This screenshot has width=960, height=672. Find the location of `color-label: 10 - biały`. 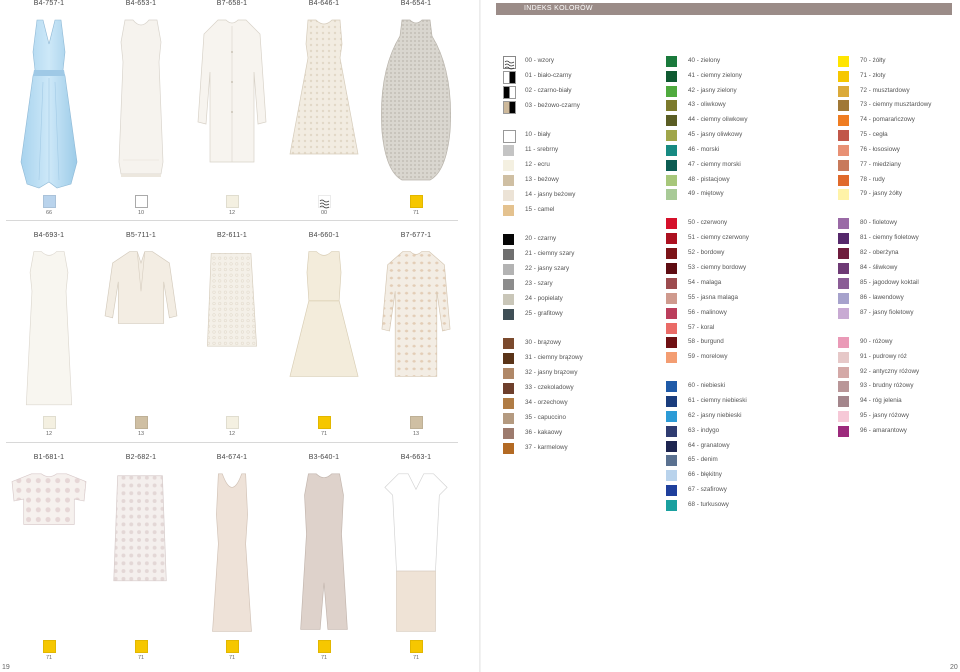

color-label: 10 - biały is located at coordinates (538, 134).